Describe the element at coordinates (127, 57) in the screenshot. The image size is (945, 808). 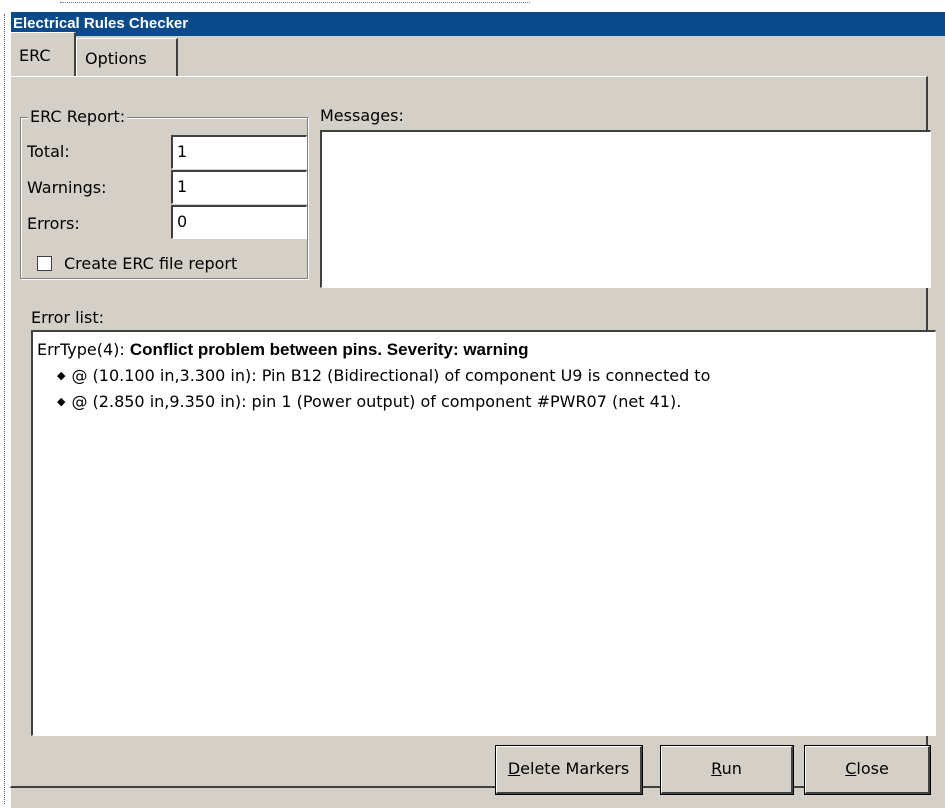
I see `tab-options: Options` at that location.